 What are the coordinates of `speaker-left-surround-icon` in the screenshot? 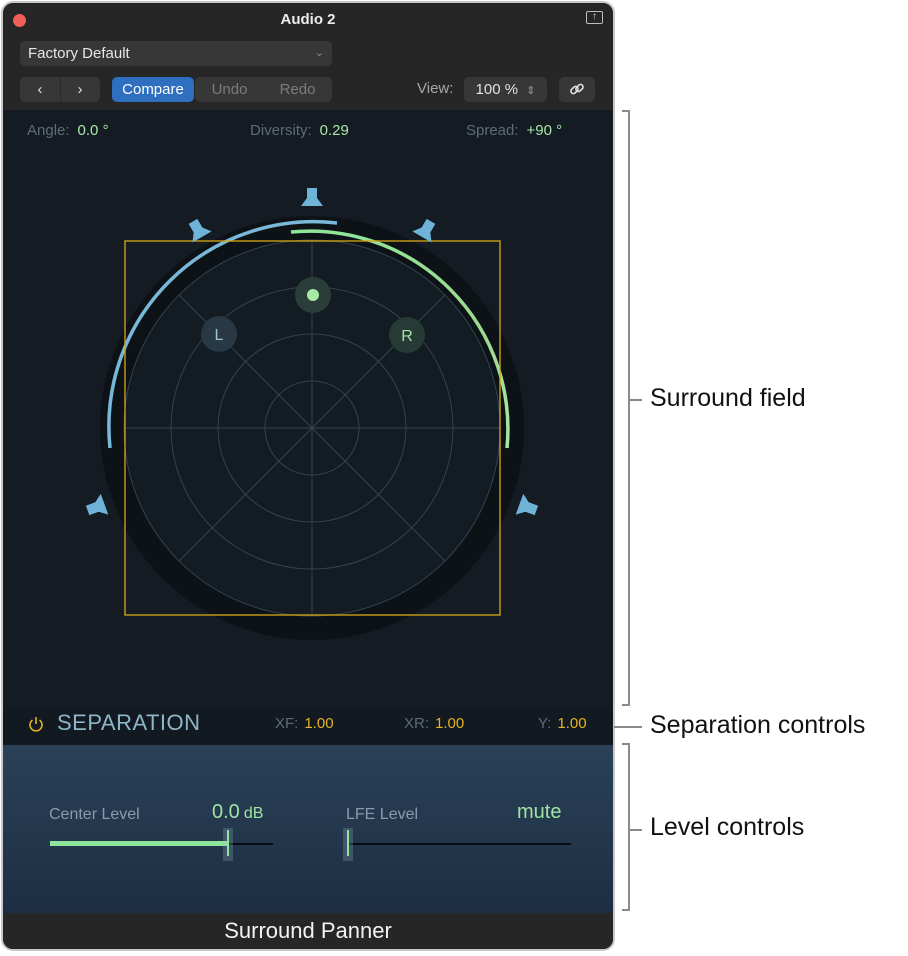 It's located at (97, 504).